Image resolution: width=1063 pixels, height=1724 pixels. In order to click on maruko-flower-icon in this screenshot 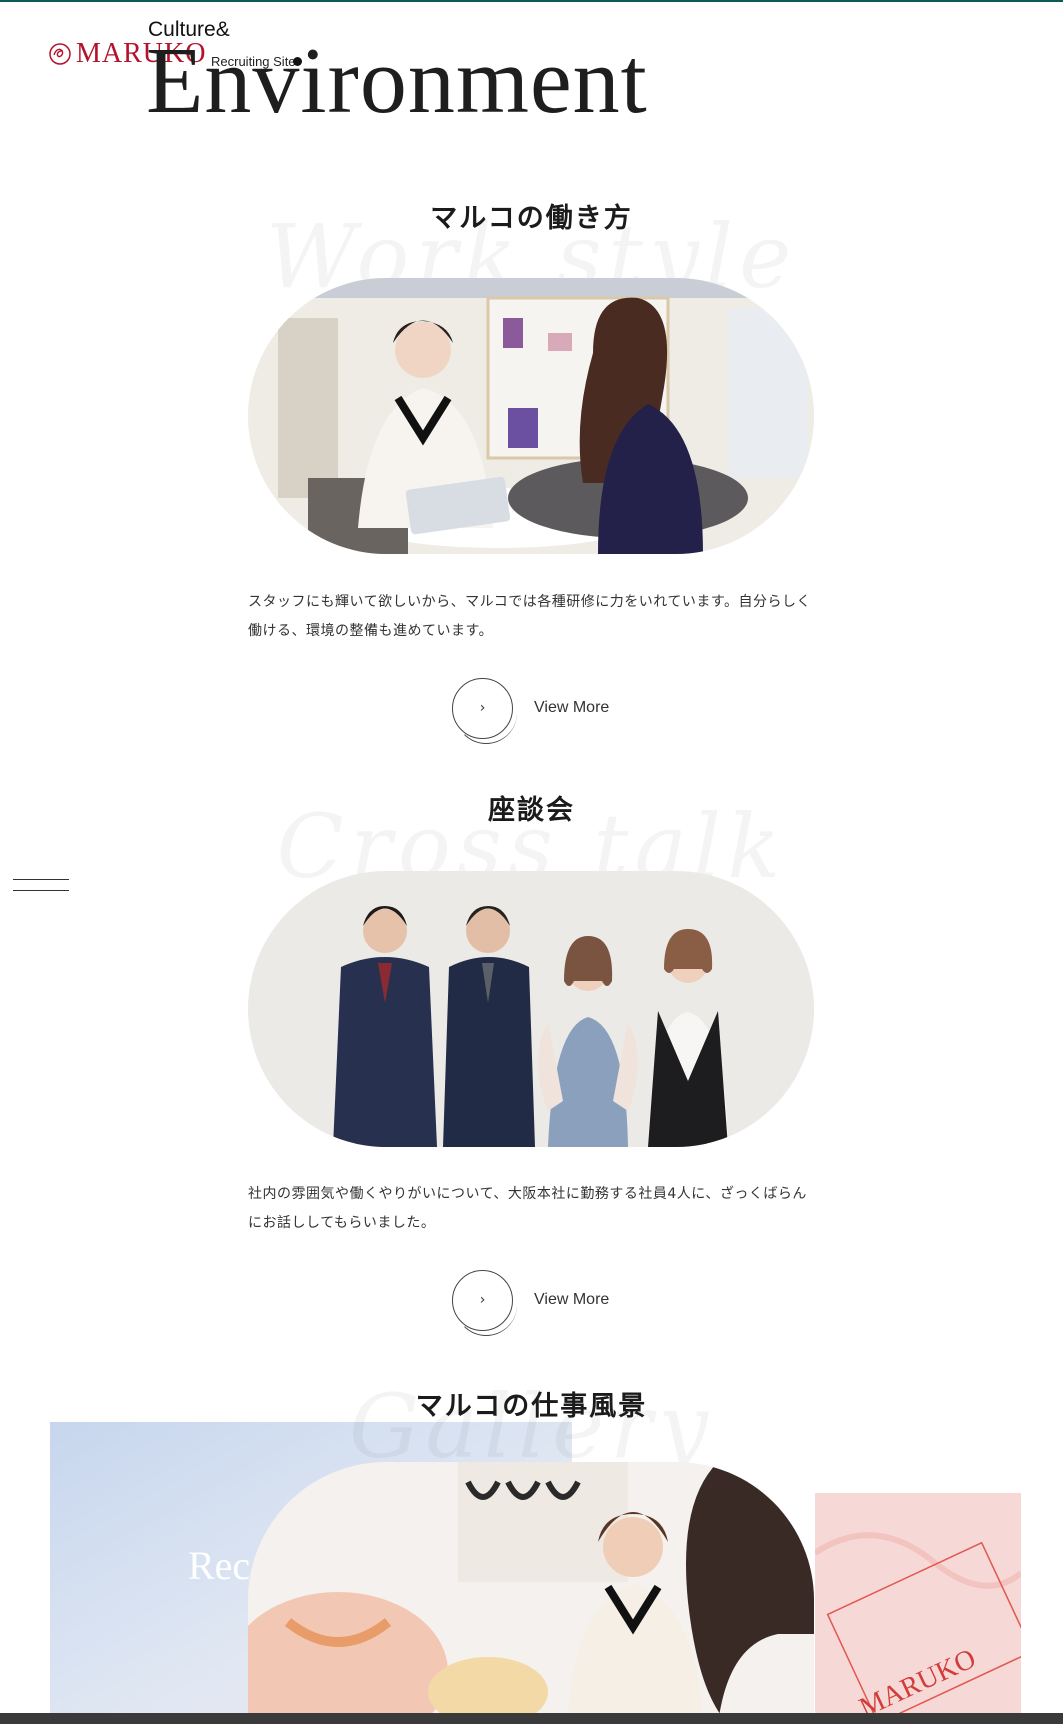, I will do `click(60, 54)`.